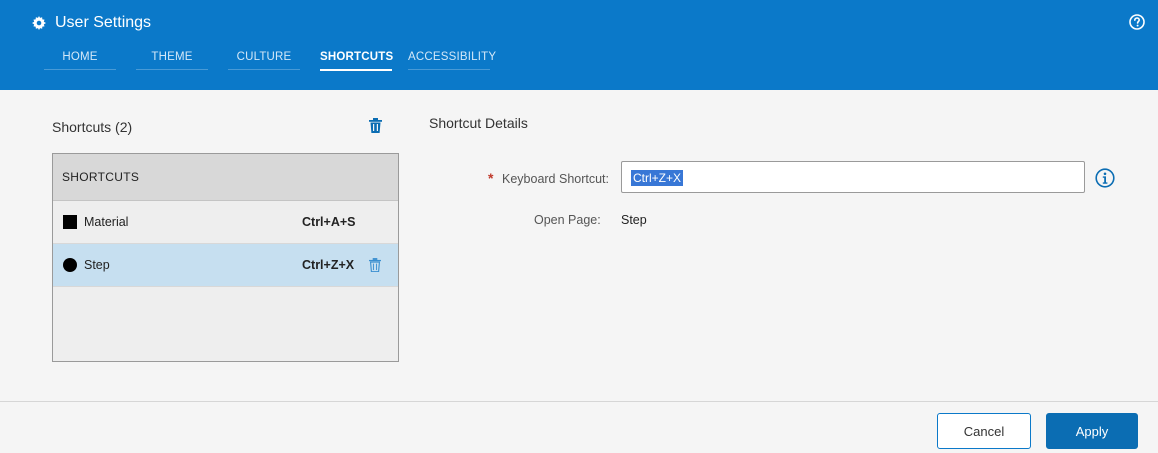 Image resolution: width=1158 pixels, height=453 pixels. I want to click on keyboard-shortcut-input, so click(853, 177).